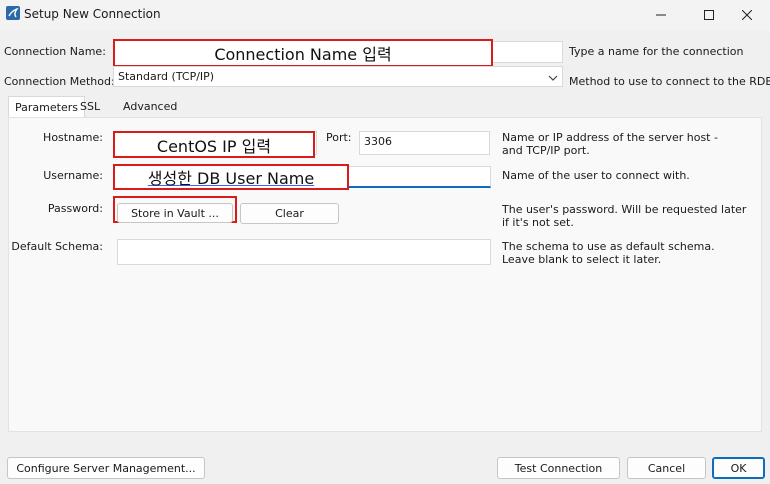  Describe the element at coordinates (424, 143) in the screenshot. I see `port-input: 3306` at that location.